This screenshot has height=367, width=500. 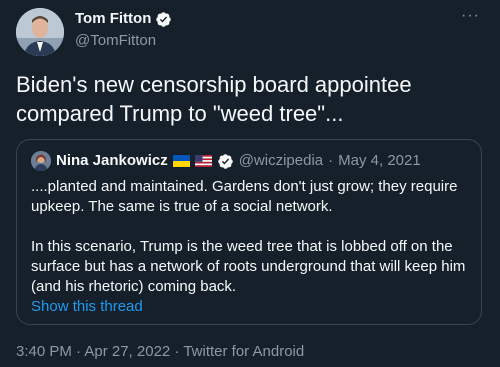 I want to click on quoted-tweet-header: Nina Jankowicz @wiczipedia · May 4, 2021, so click(x=226, y=161).